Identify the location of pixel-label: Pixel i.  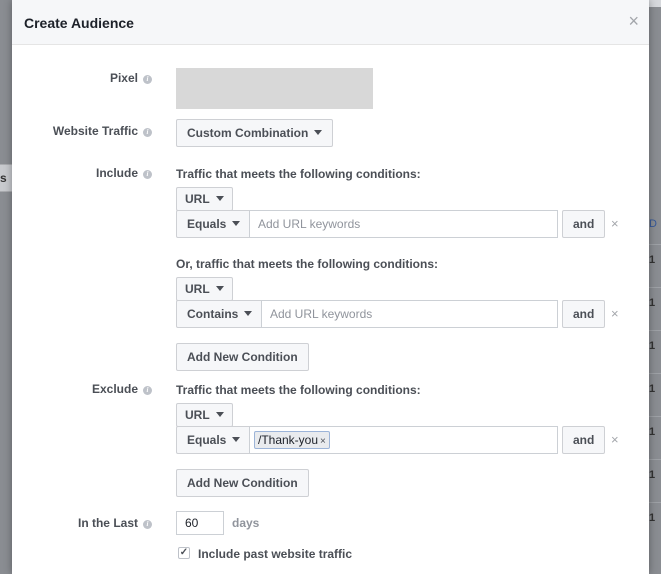
(82, 78).